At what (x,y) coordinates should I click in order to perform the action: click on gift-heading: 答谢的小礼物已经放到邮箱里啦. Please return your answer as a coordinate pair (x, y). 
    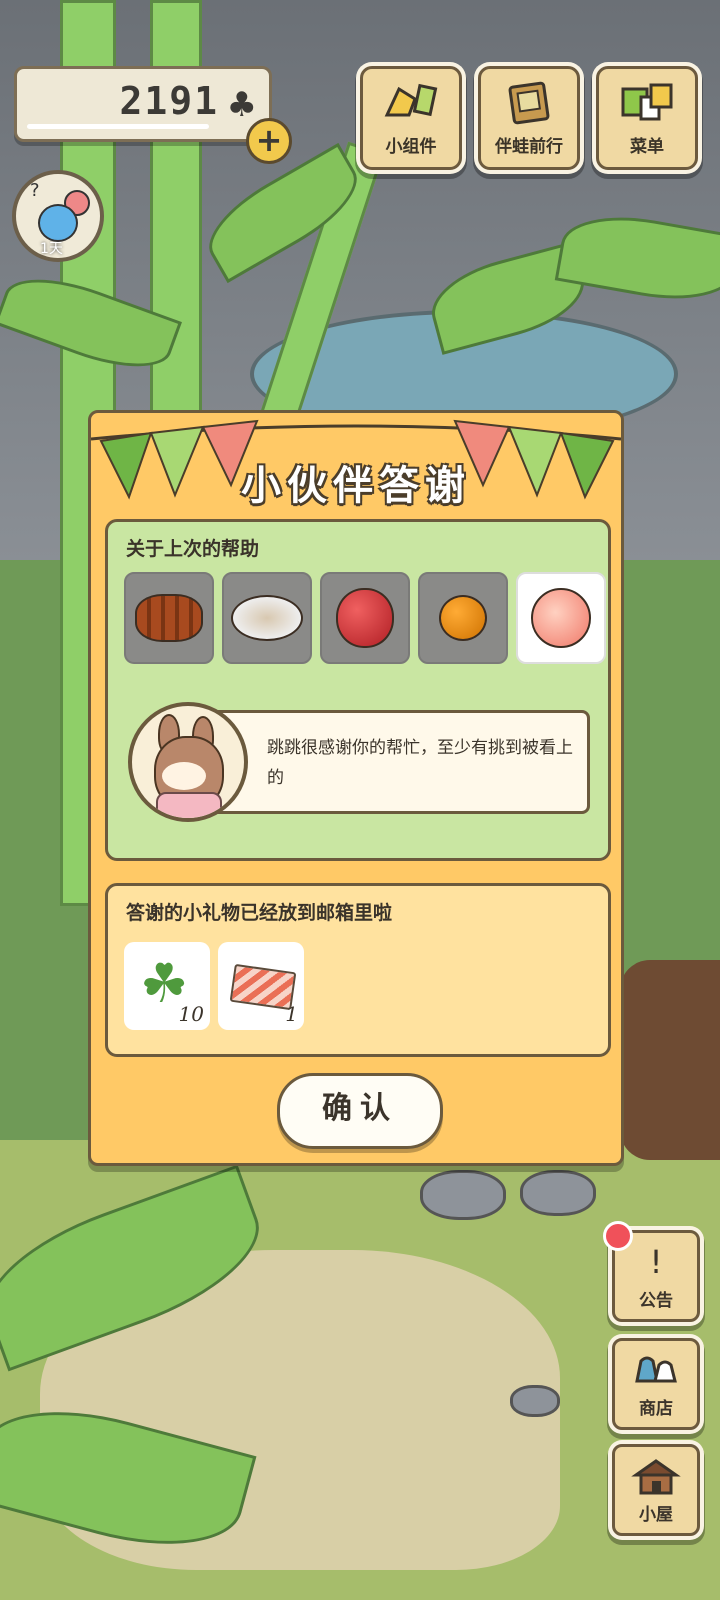
    Looking at the image, I should click on (259, 913).